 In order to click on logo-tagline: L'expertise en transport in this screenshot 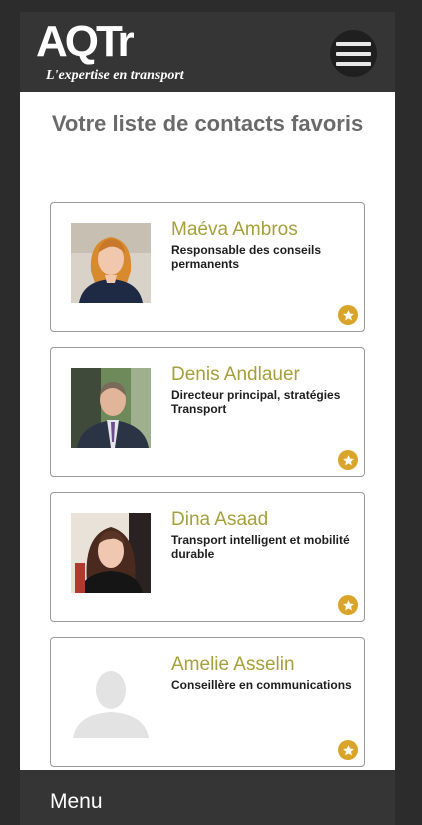, I will do `click(115, 75)`.